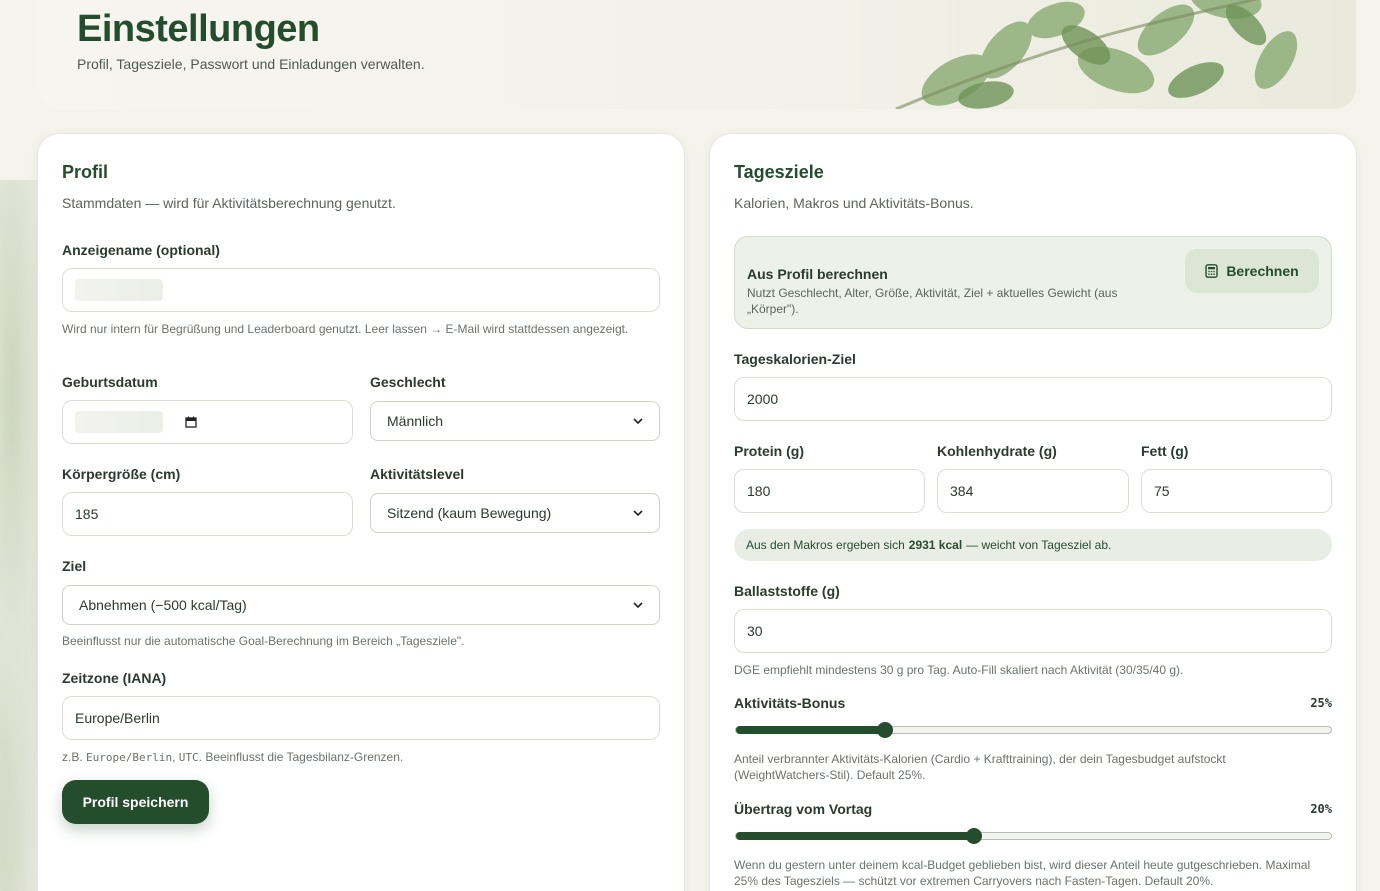 This screenshot has height=891, width=1380. I want to click on gender-label: Geschlecht, so click(408, 382).